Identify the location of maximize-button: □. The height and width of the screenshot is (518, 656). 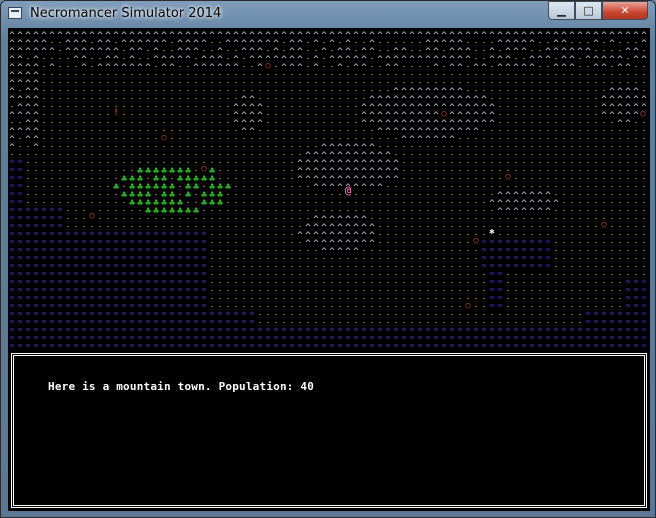
(588, 10).